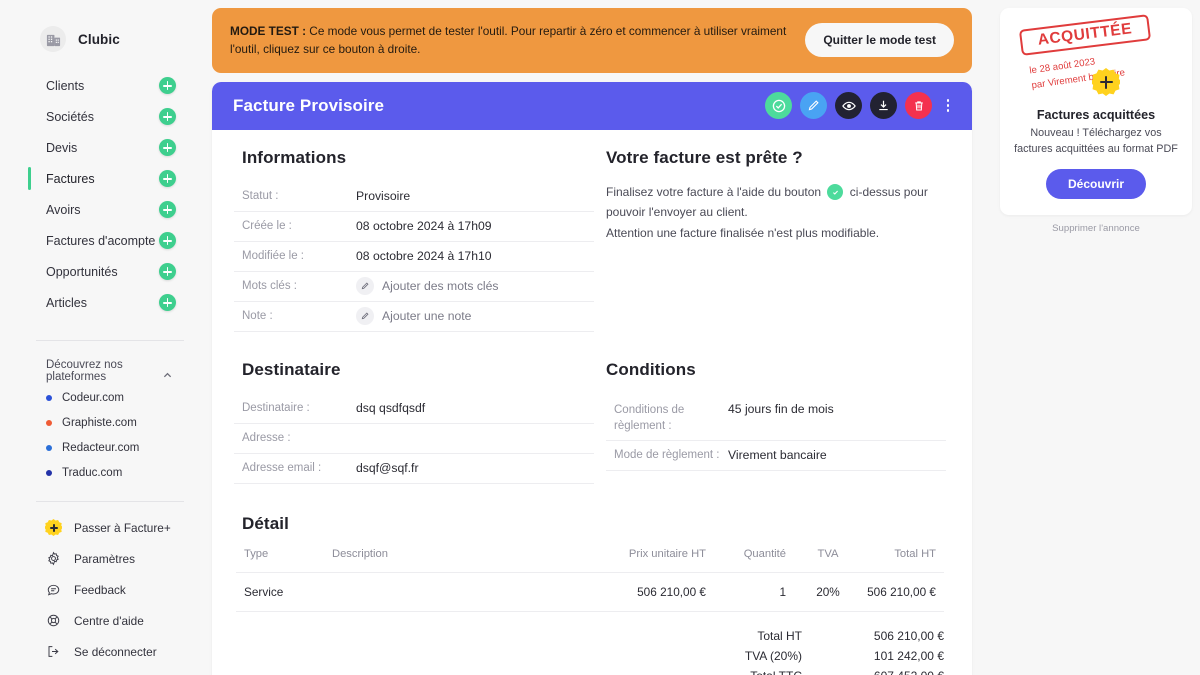 The image size is (1200, 675). What do you see at coordinates (167, 209) in the screenshot?
I see `add-avoir-button` at bounding box center [167, 209].